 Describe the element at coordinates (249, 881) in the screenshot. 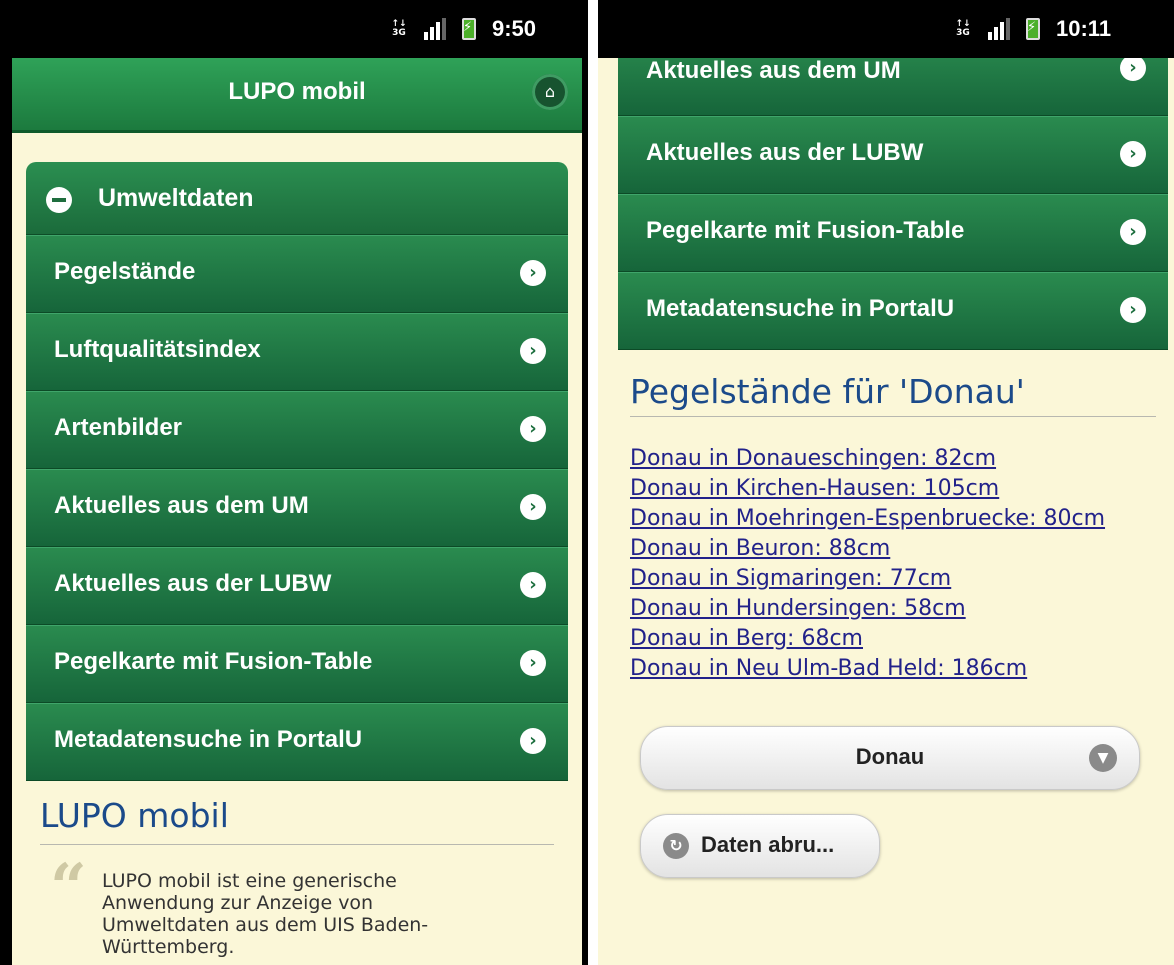

I see `about-text-line: LUPO mobil ist eine generische` at that location.